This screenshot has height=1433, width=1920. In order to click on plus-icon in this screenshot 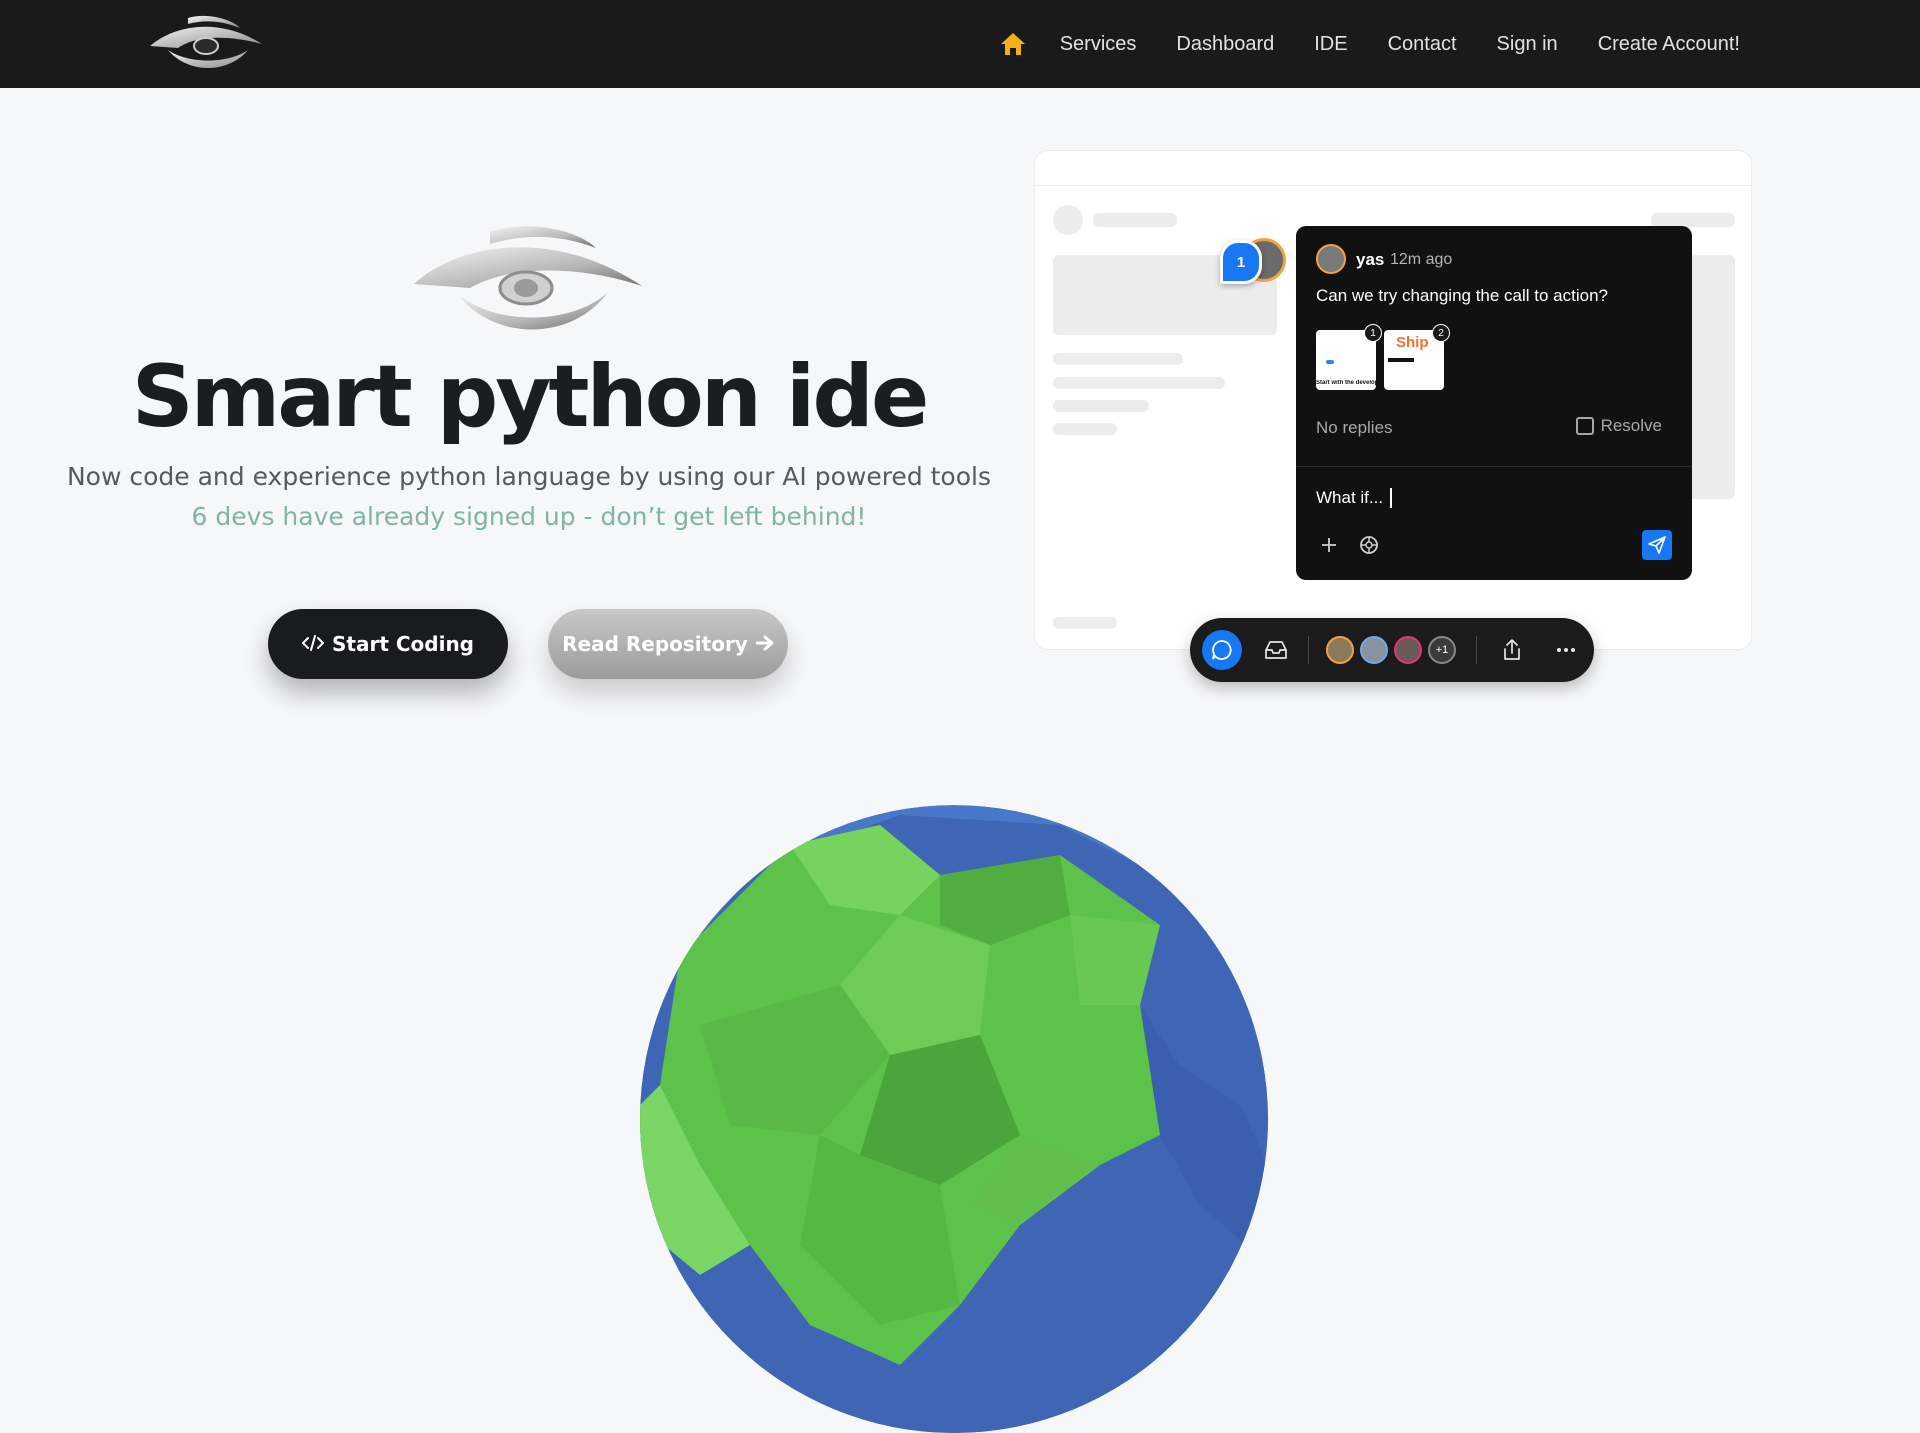, I will do `click(1329, 545)`.